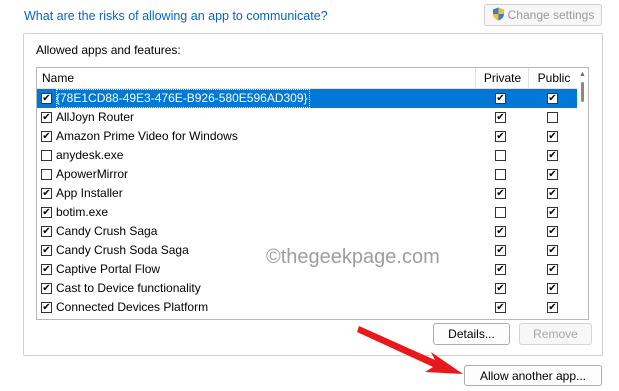  Describe the element at coordinates (307, 78) in the screenshot. I see `list-header: Name Private Public` at that location.